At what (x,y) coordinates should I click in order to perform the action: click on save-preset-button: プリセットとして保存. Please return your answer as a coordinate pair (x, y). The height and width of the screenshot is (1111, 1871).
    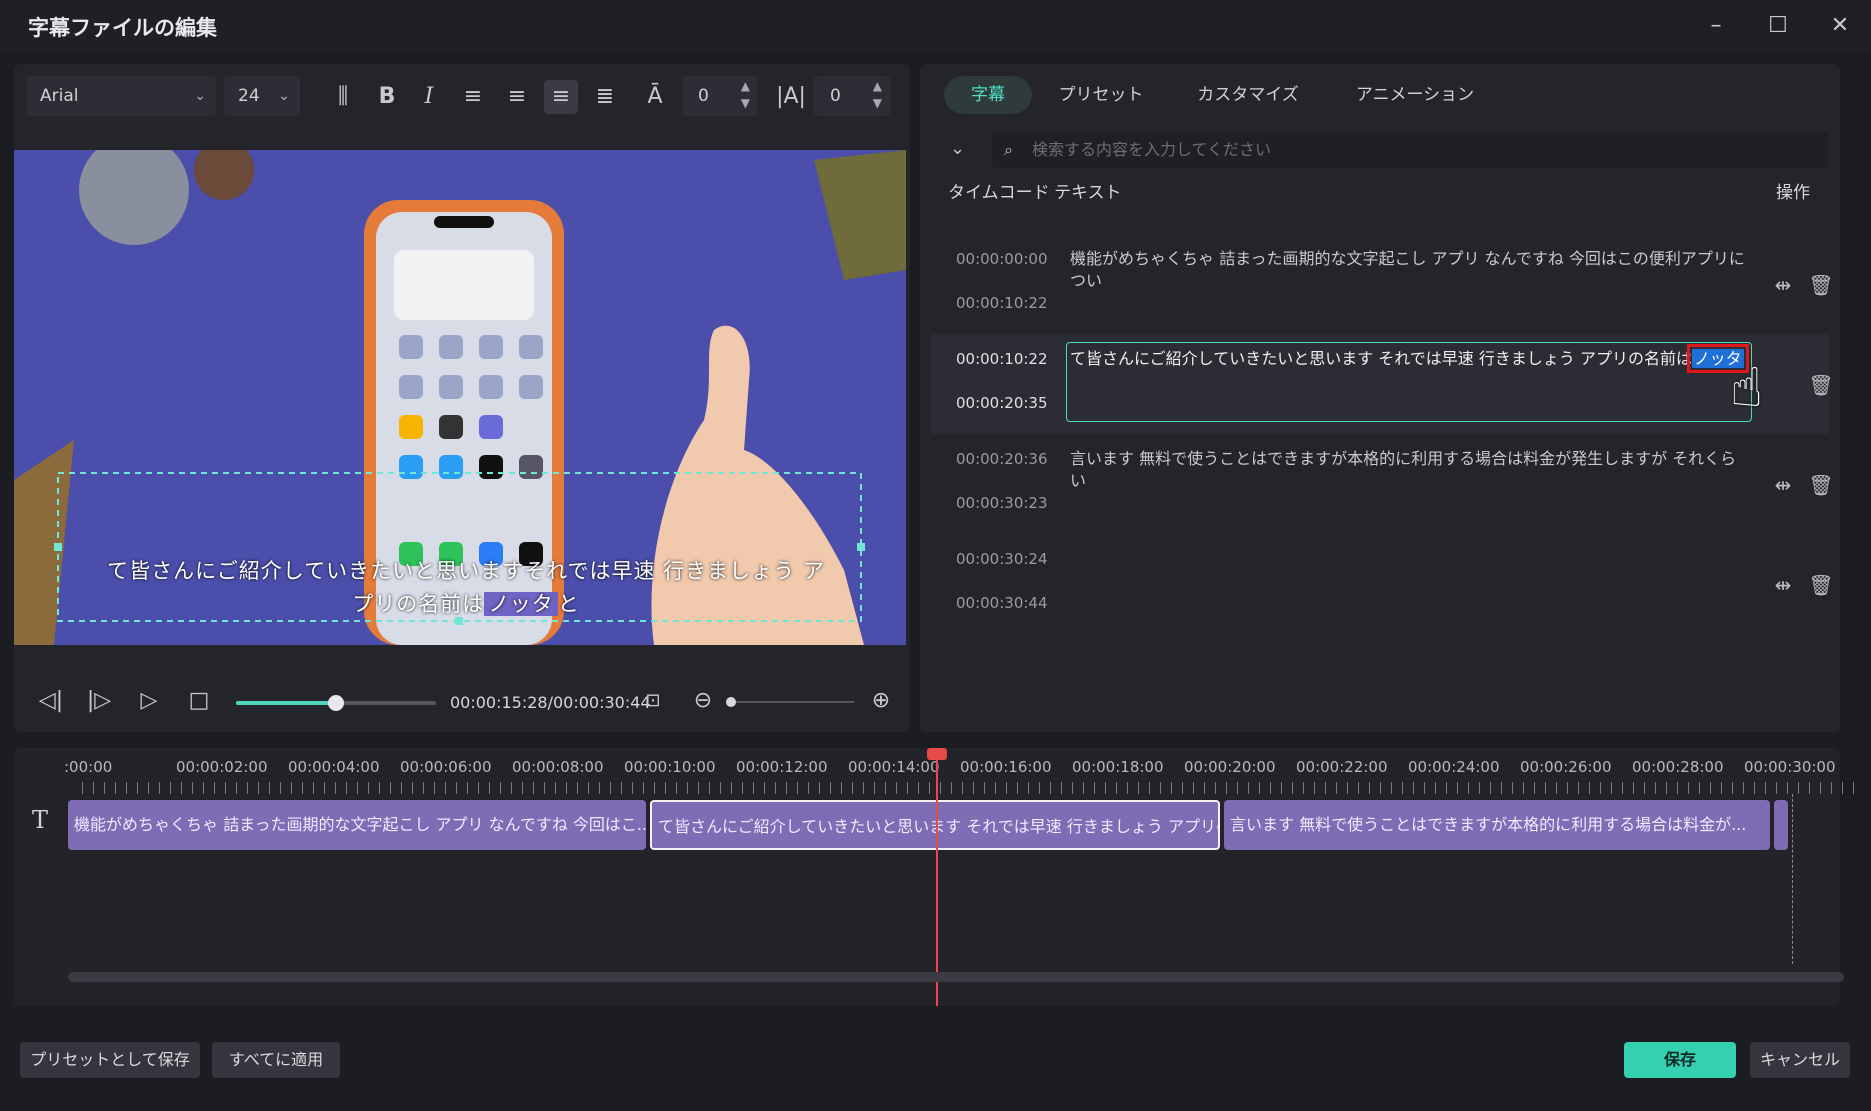
    Looking at the image, I should click on (110, 1060).